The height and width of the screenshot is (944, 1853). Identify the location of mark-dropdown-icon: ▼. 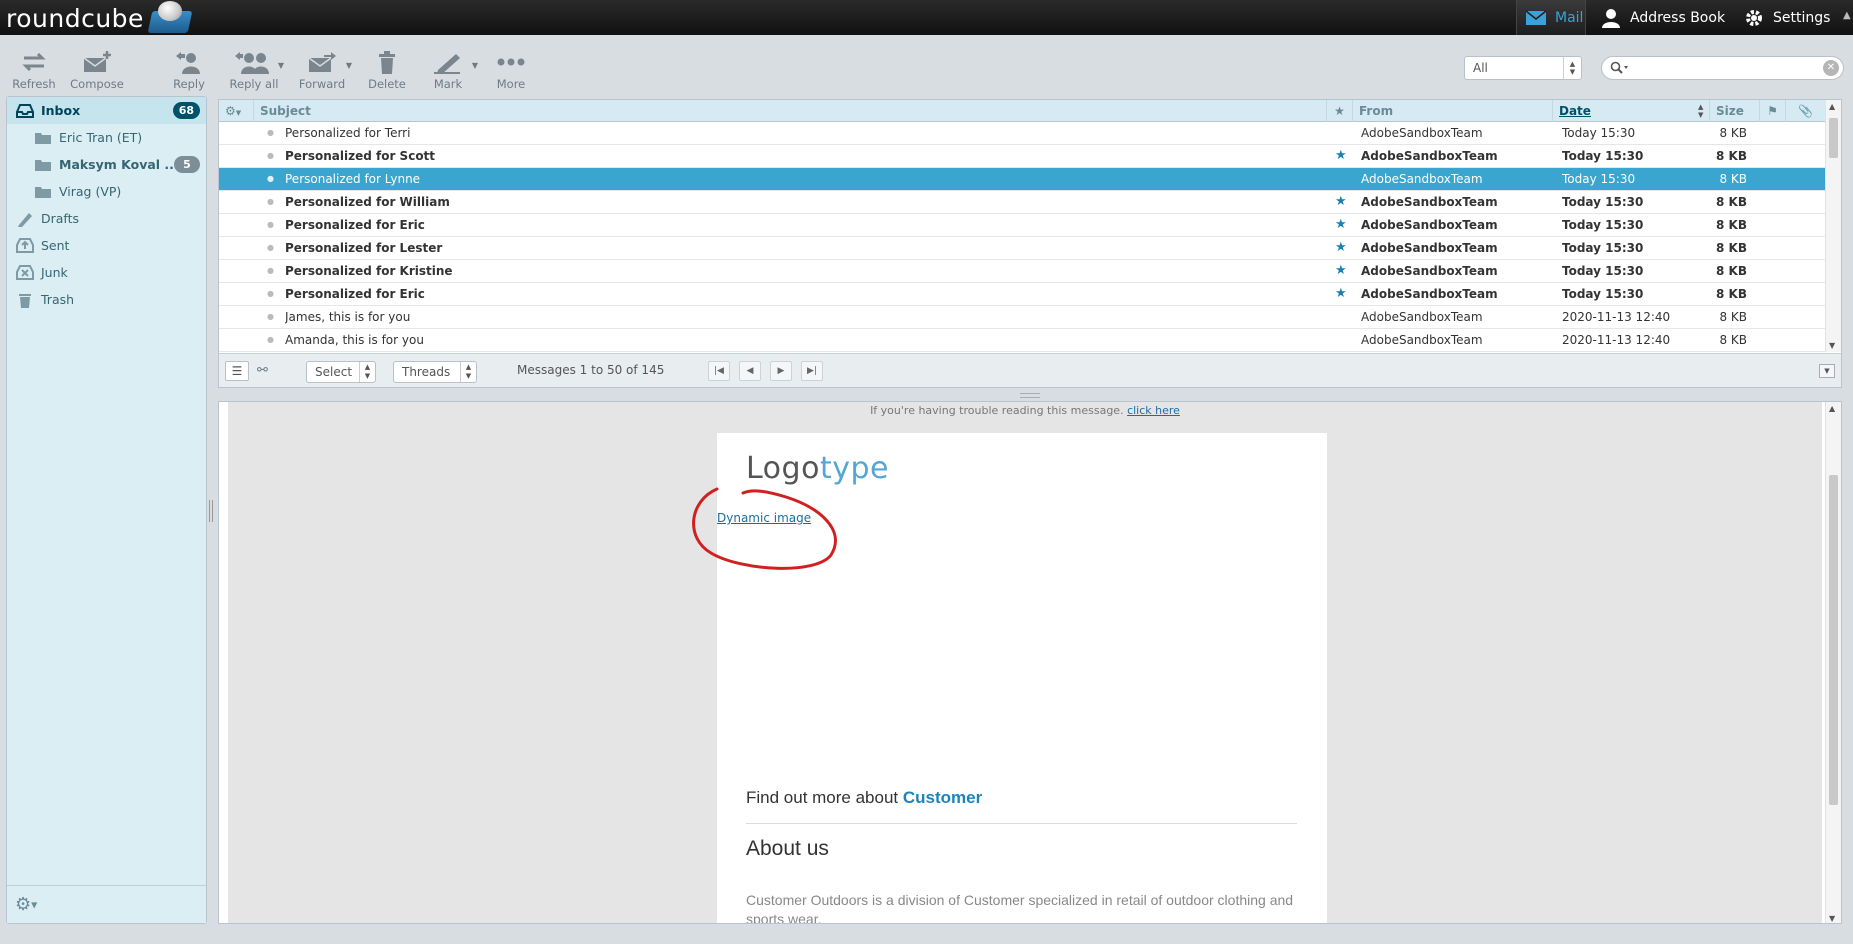
(475, 65).